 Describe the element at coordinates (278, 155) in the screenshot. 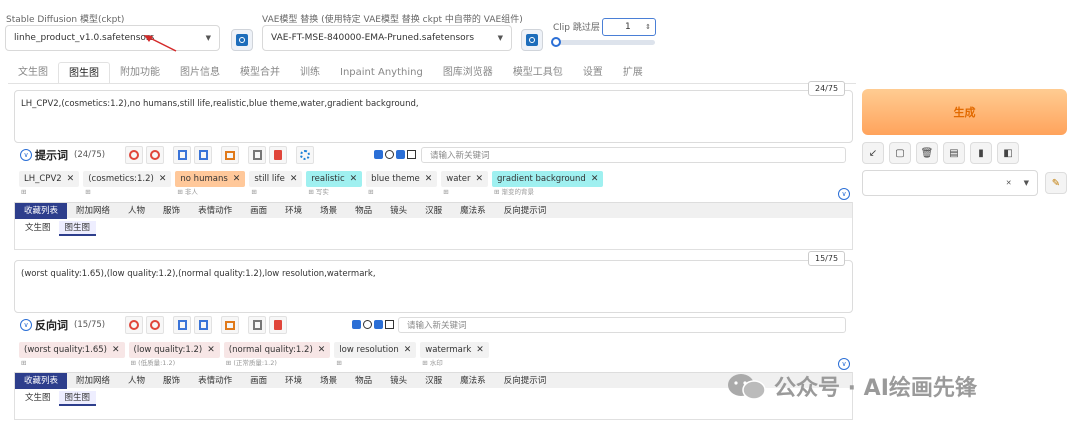

I see `trash-icon` at that location.